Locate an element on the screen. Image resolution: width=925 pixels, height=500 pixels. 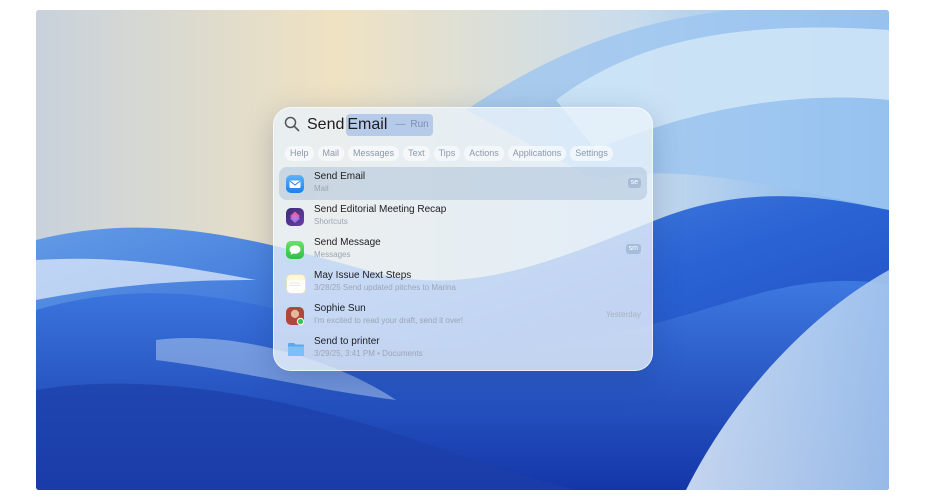
messages-icon is located at coordinates (295, 250).